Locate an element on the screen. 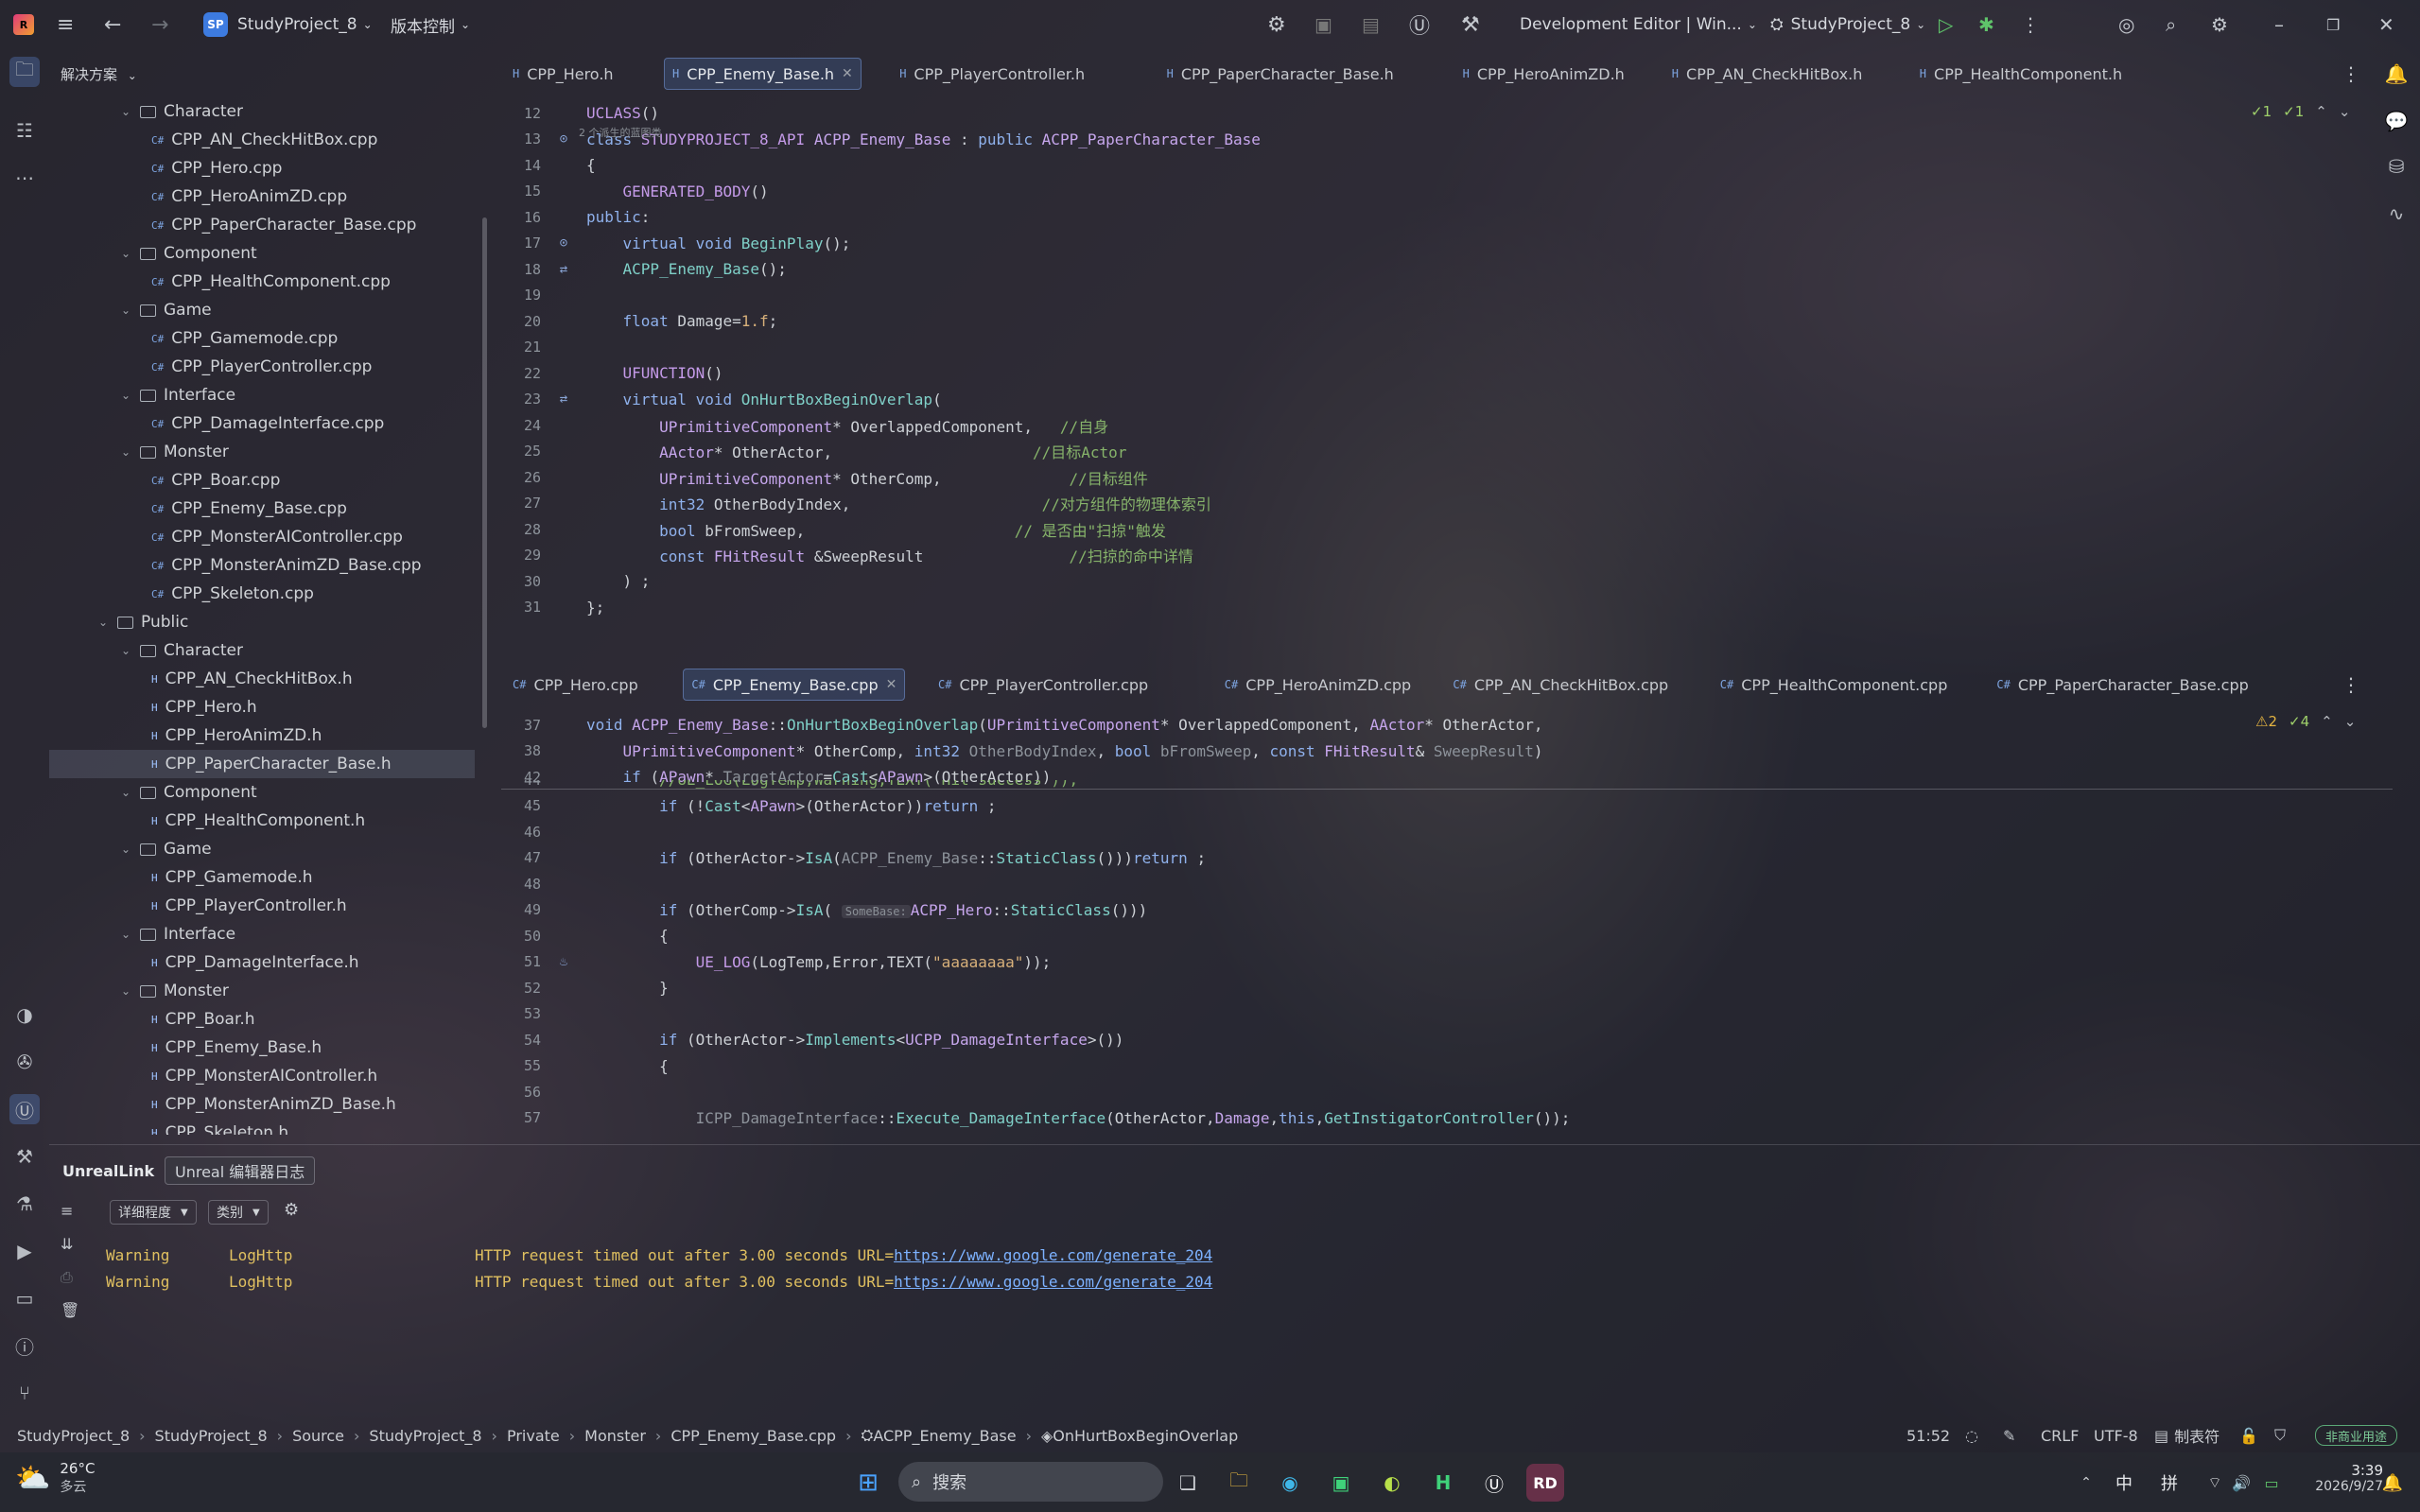  main-menu-icon: ≡ is located at coordinates (66, 24).